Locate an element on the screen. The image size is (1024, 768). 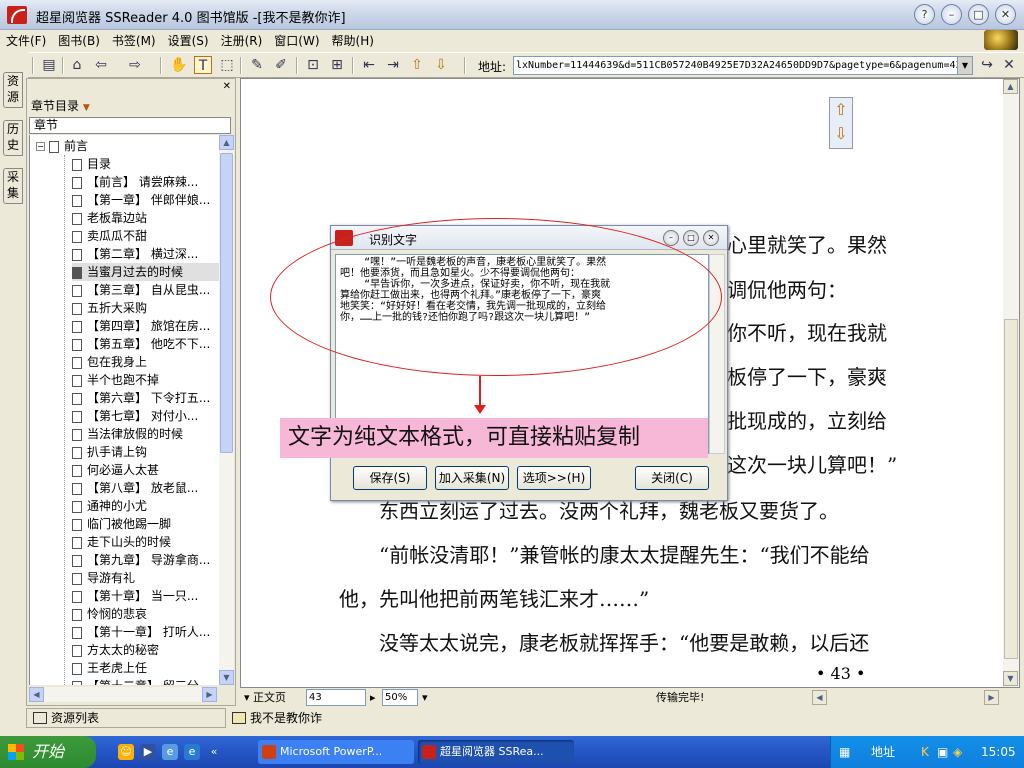
tree-item: 方太太的秘密 is located at coordinates (145, 650).